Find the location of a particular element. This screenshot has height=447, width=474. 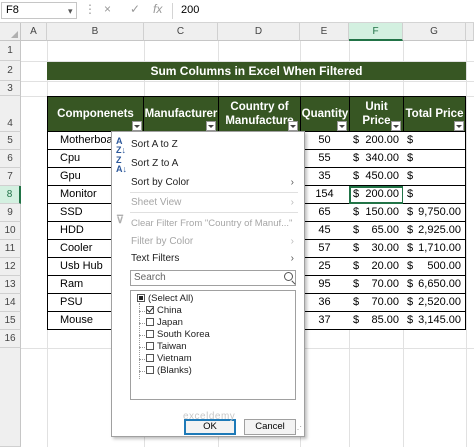

quantity-cell: 65 is located at coordinates (325, 213).